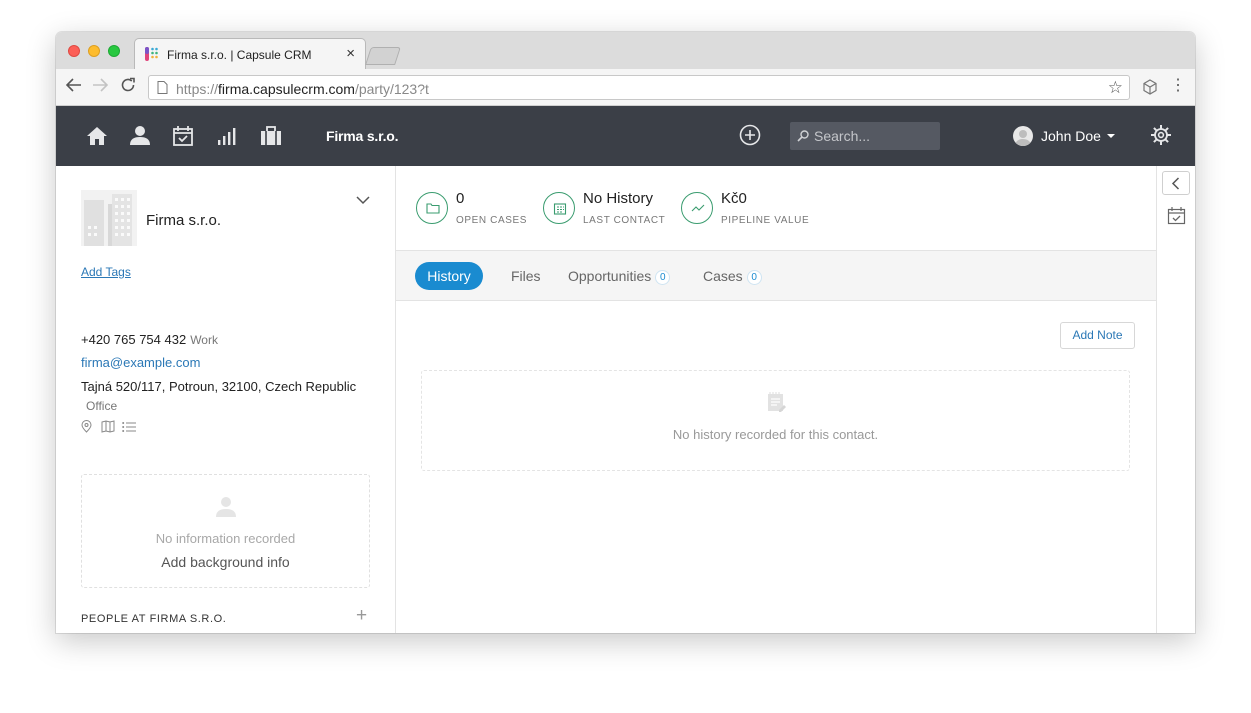 This screenshot has height=713, width=1251. I want to click on organization-avatar-icon, so click(109, 218).